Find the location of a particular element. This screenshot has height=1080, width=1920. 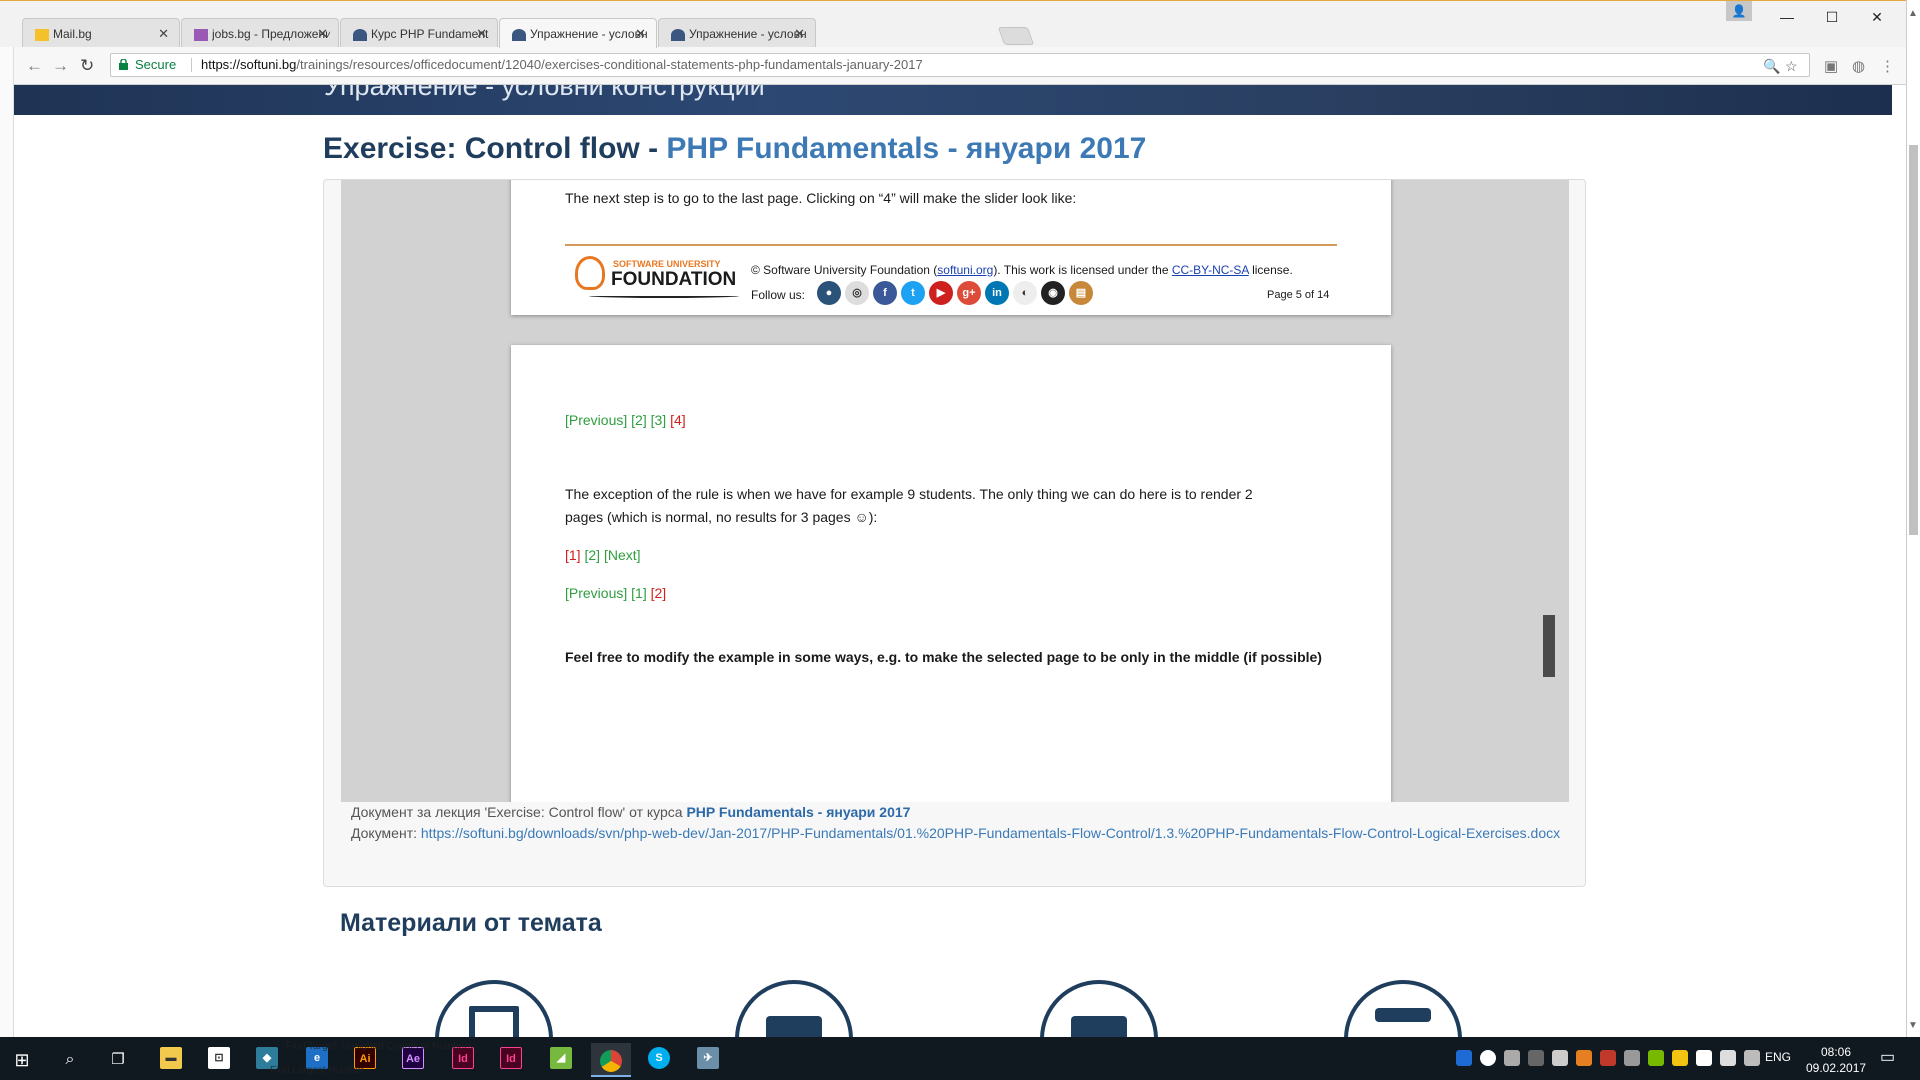

twitter-icon: t is located at coordinates (913, 293).